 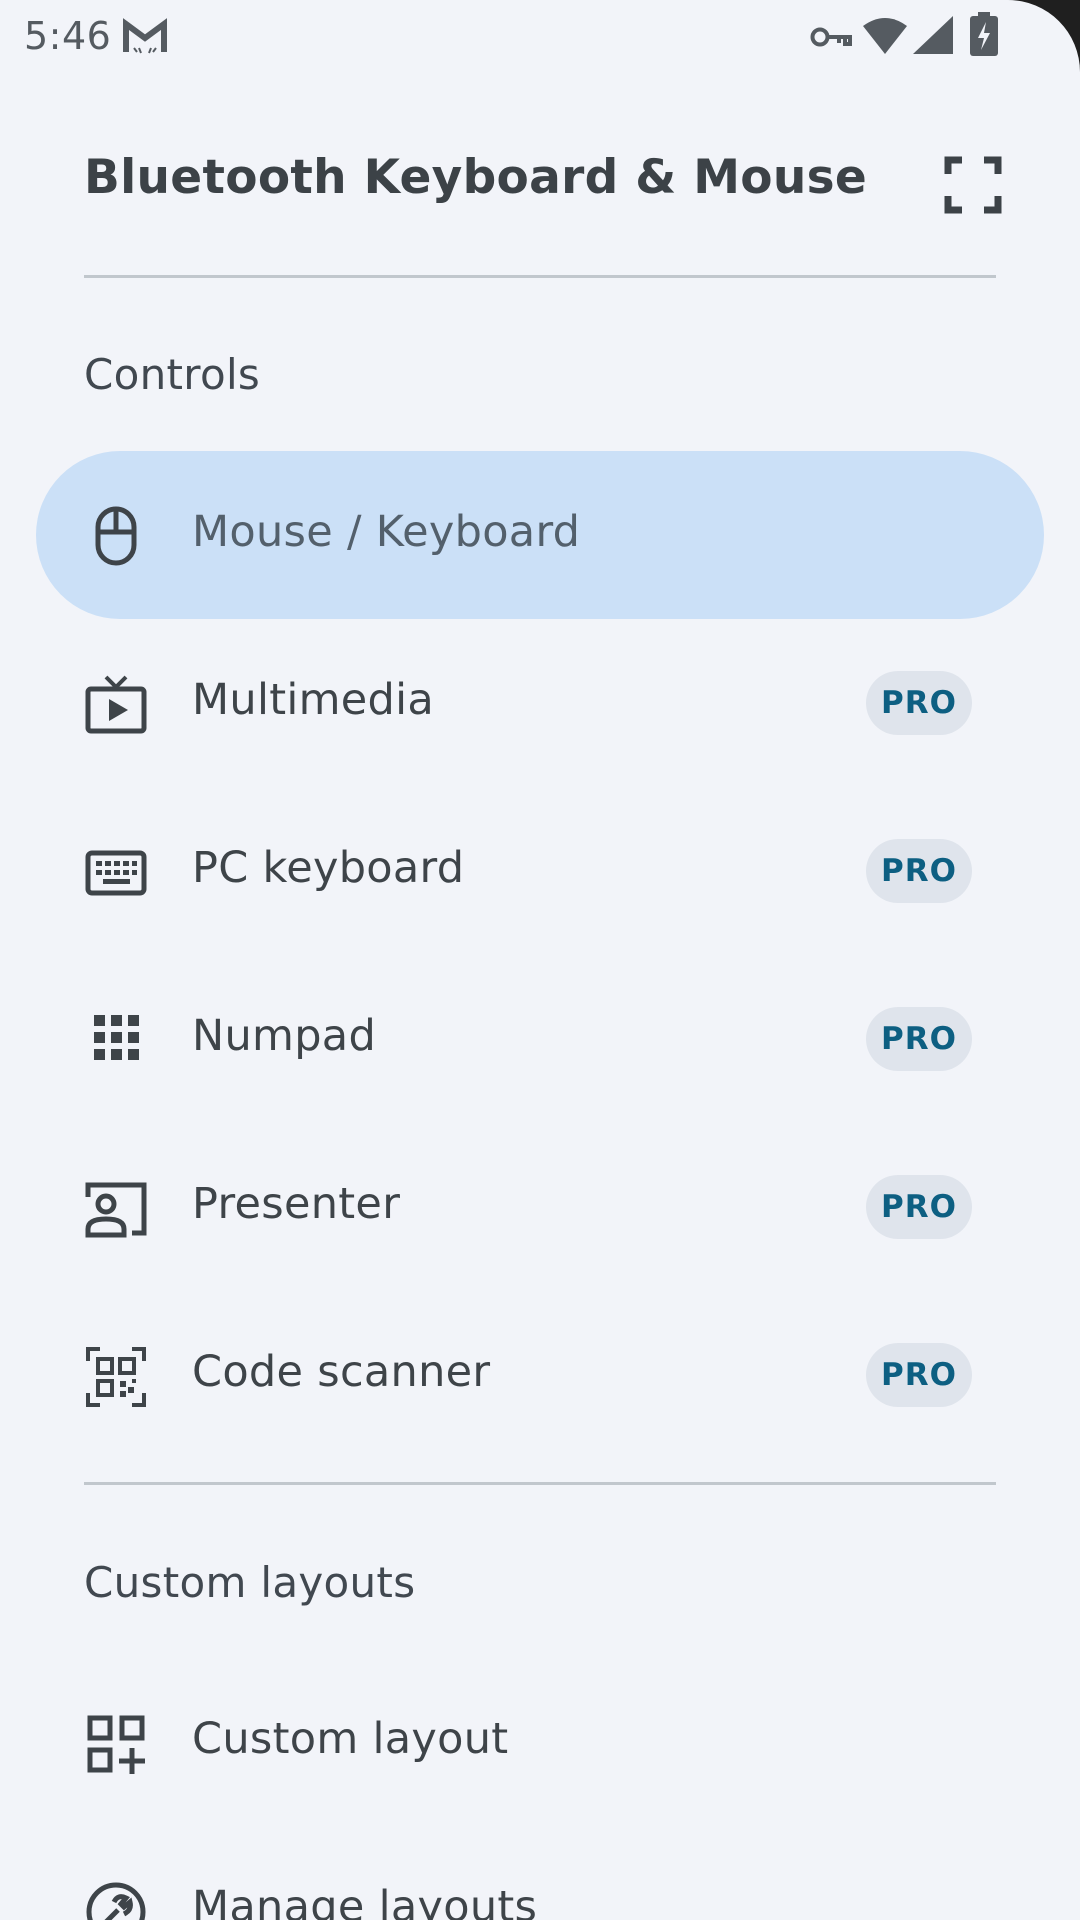 What do you see at coordinates (365, 1901) in the screenshot?
I see `nav-label: Manage layouts` at bounding box center [365, 1901].